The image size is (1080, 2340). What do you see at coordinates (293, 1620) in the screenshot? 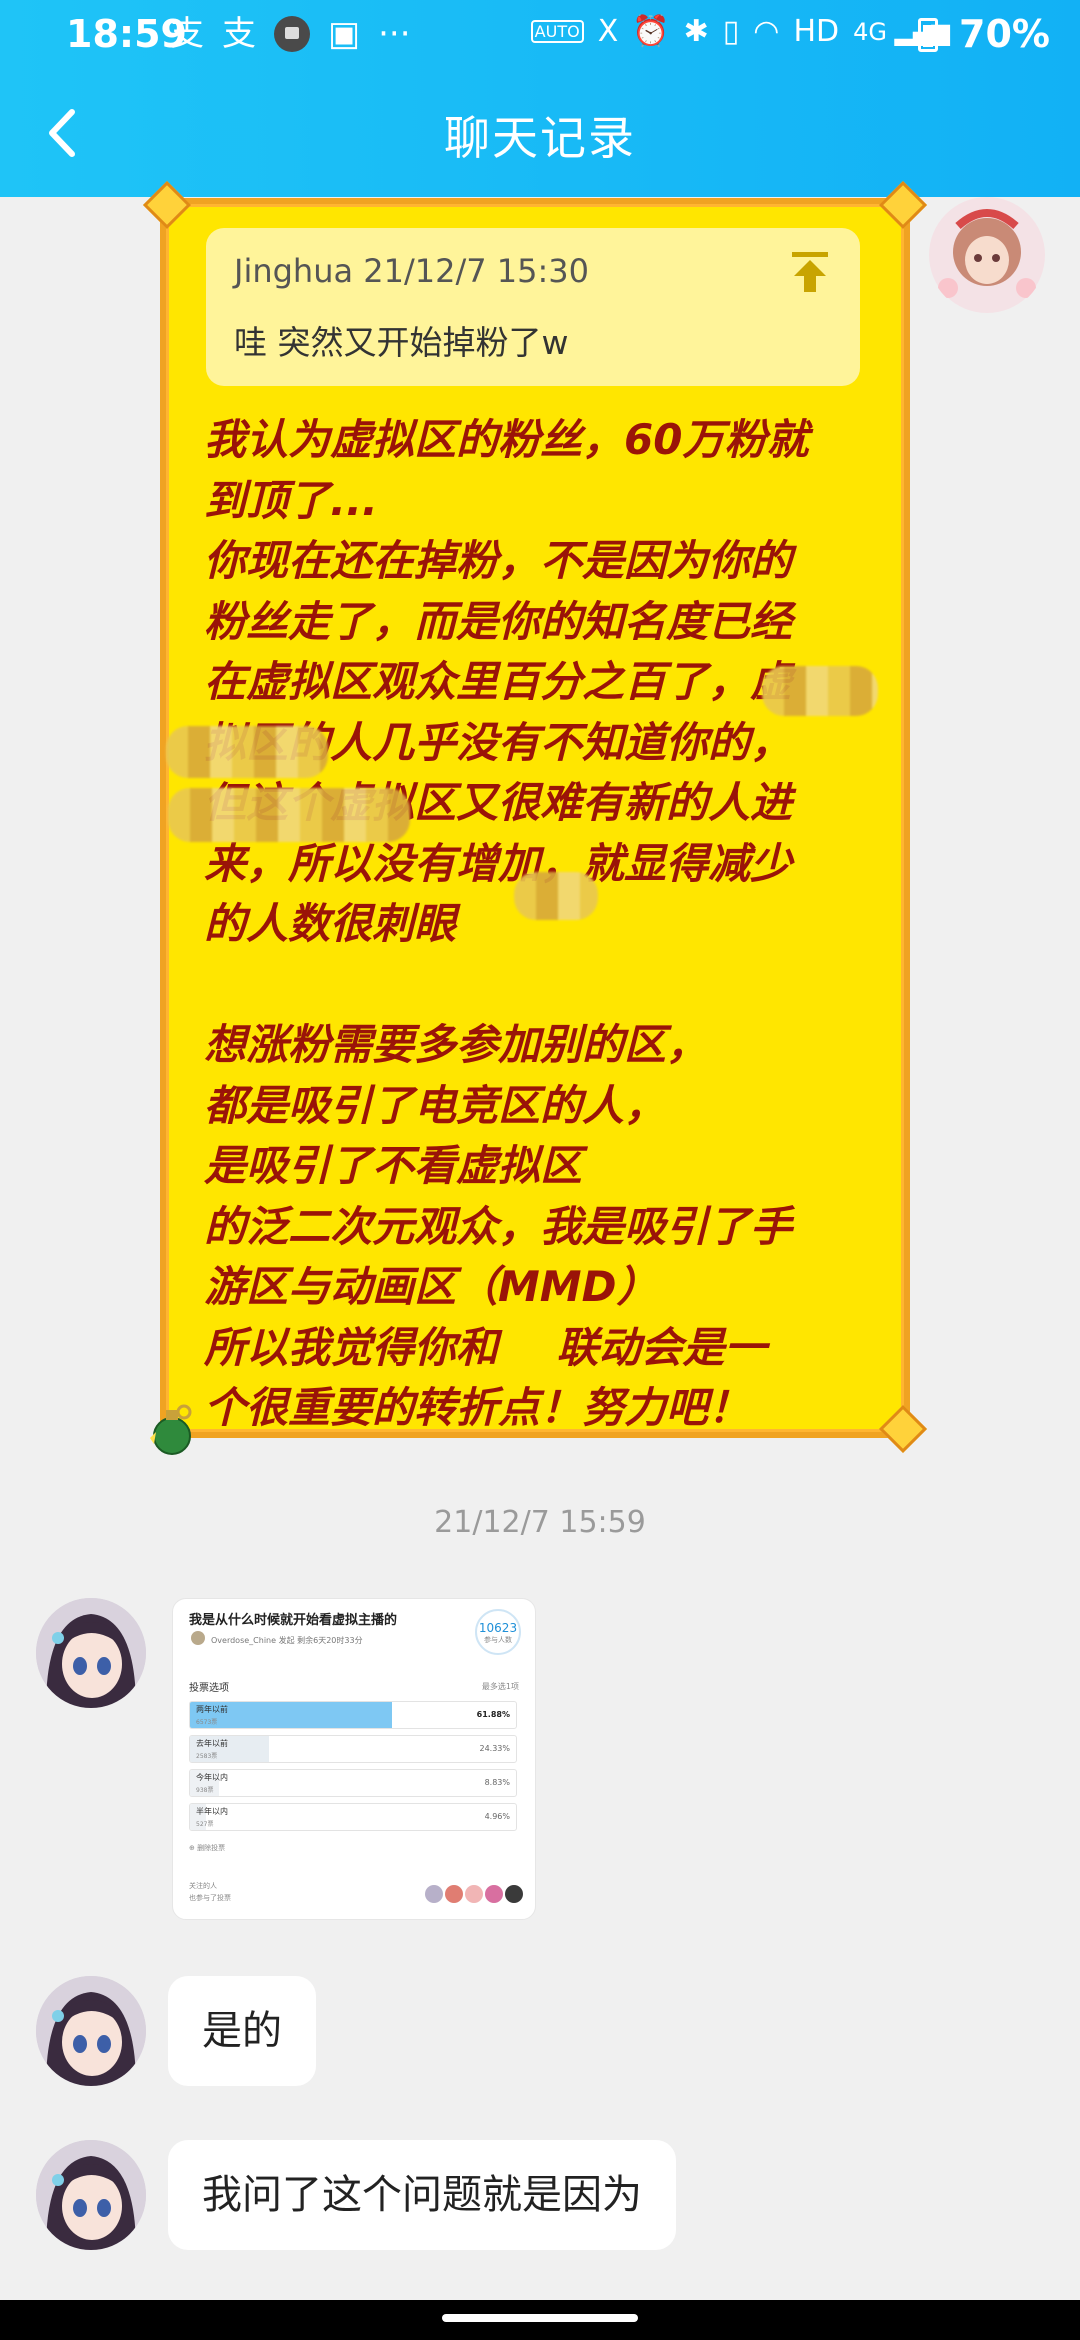
I see `poll-title: 我是从什么时候就开始看虚拟主播的` at bounding box center [293, 1620].